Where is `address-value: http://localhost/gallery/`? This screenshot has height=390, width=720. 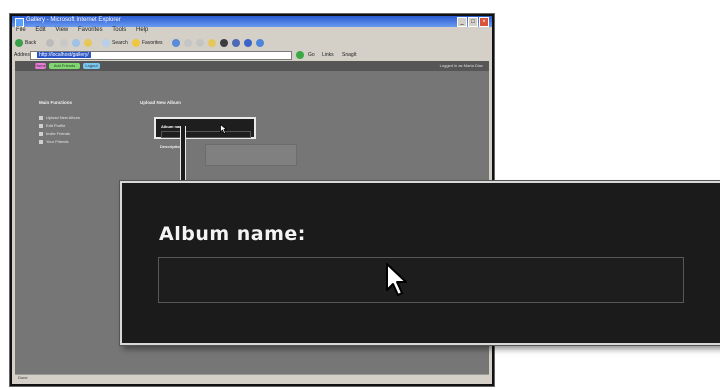 address-value: http://localhost/gallery/ is located at coordinates (64, 55).